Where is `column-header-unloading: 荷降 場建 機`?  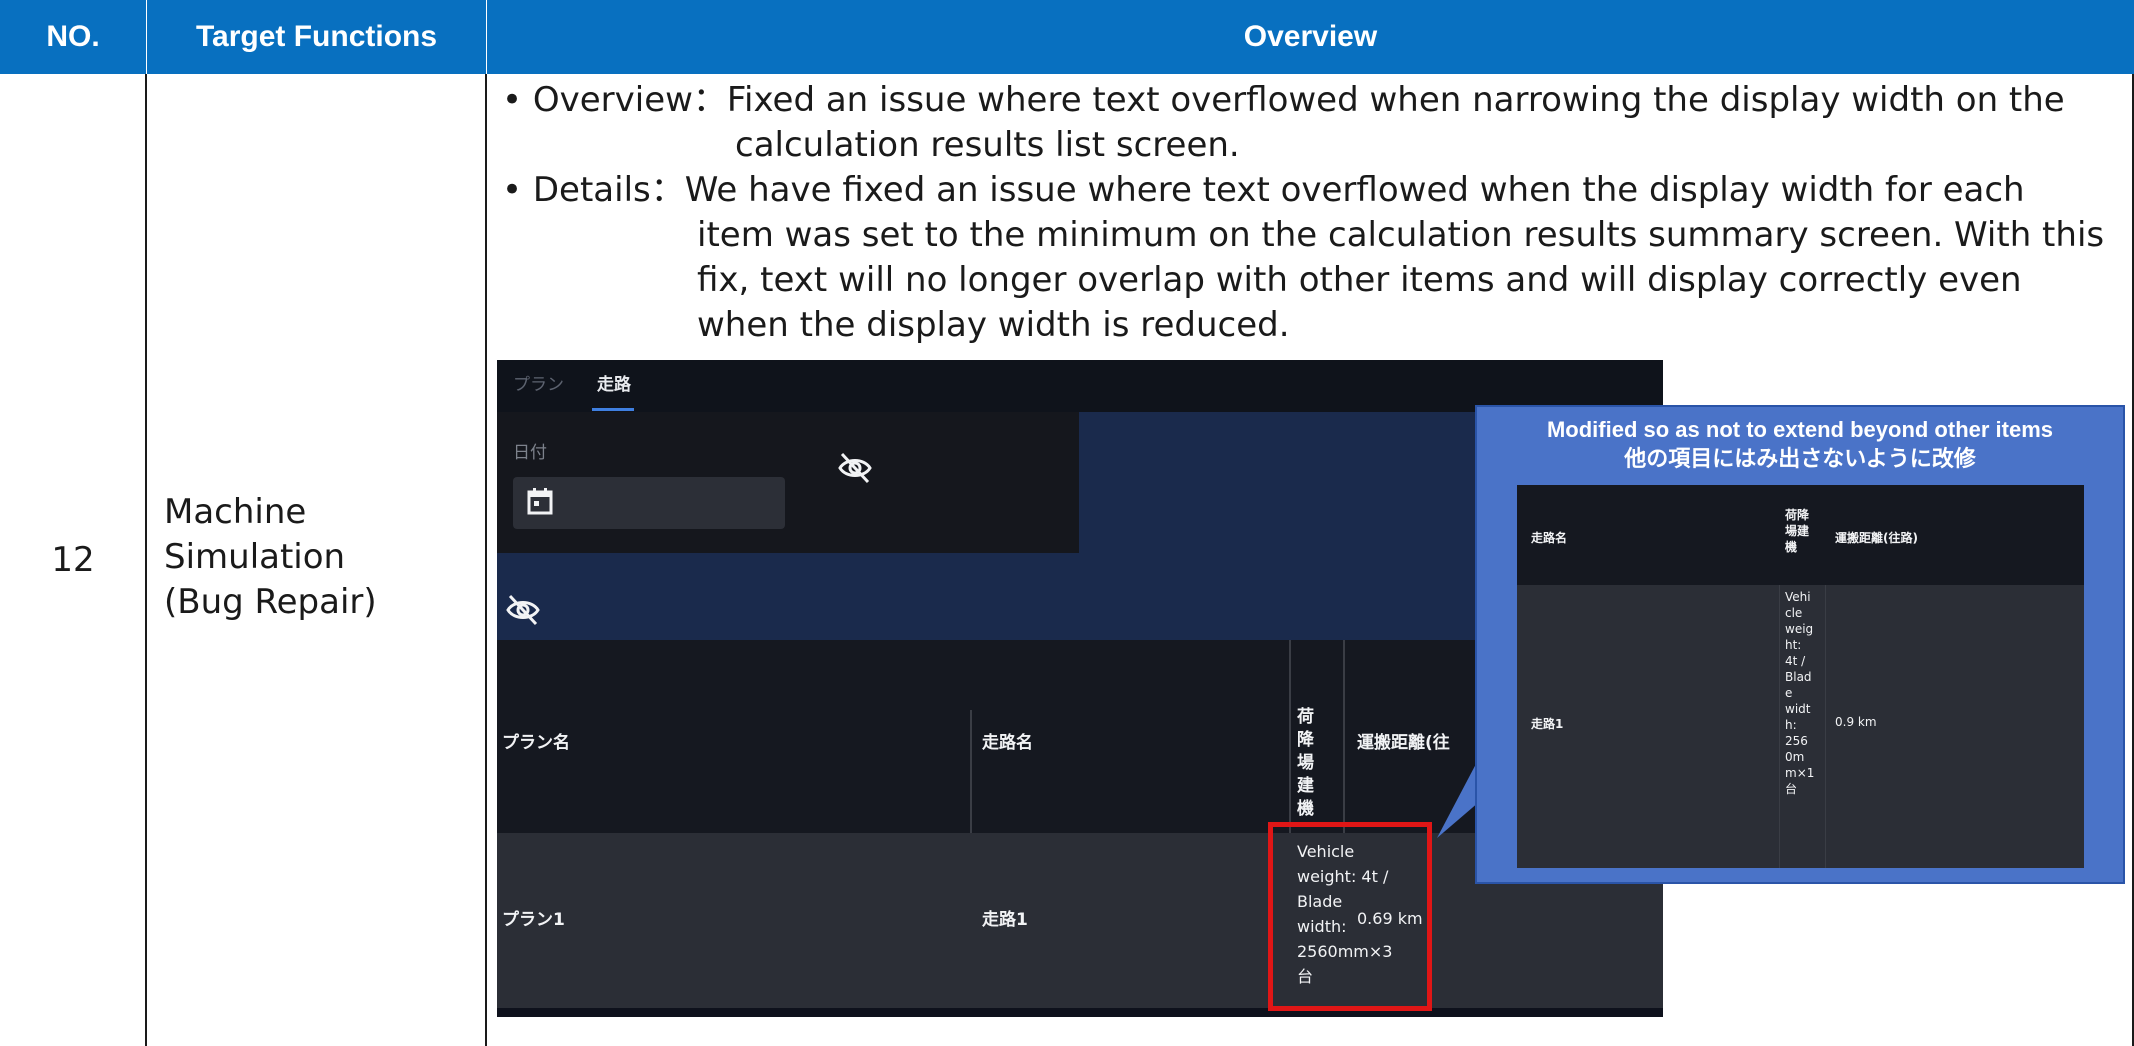 column-header-unloading: 荷降 場建 機 is located at coordinates (1312, 763).